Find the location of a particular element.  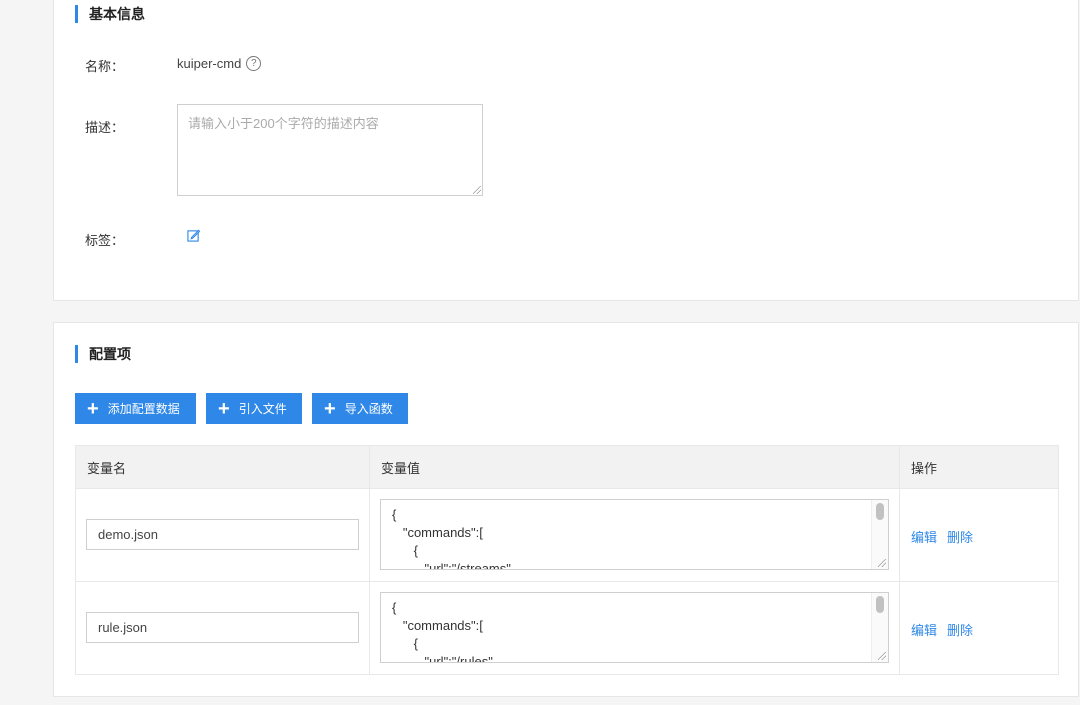

table-header: 变量名 变量值 操作 is located at coordinates (567, 467).